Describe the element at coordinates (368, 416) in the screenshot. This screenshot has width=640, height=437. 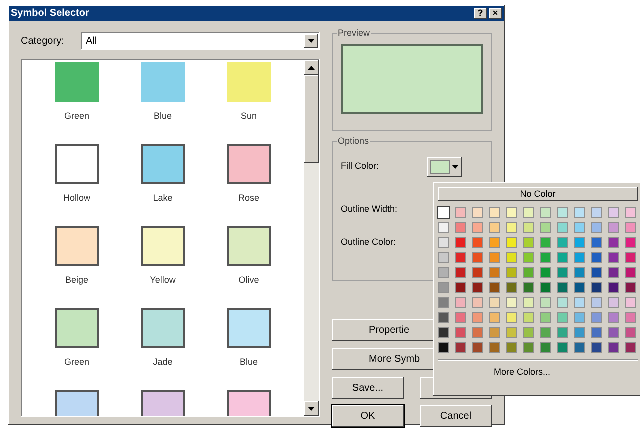
I see `ok-button: OK` at that location.